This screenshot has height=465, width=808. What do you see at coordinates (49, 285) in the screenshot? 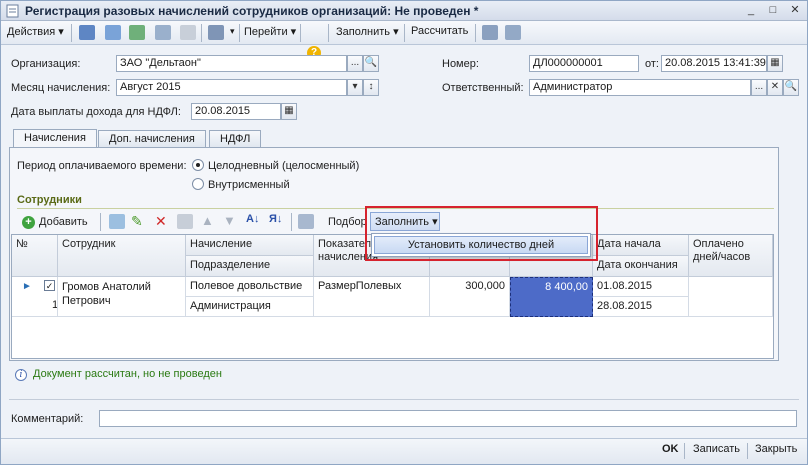
I see `row-checkbox: ✓` at bounding box center [49, 285].